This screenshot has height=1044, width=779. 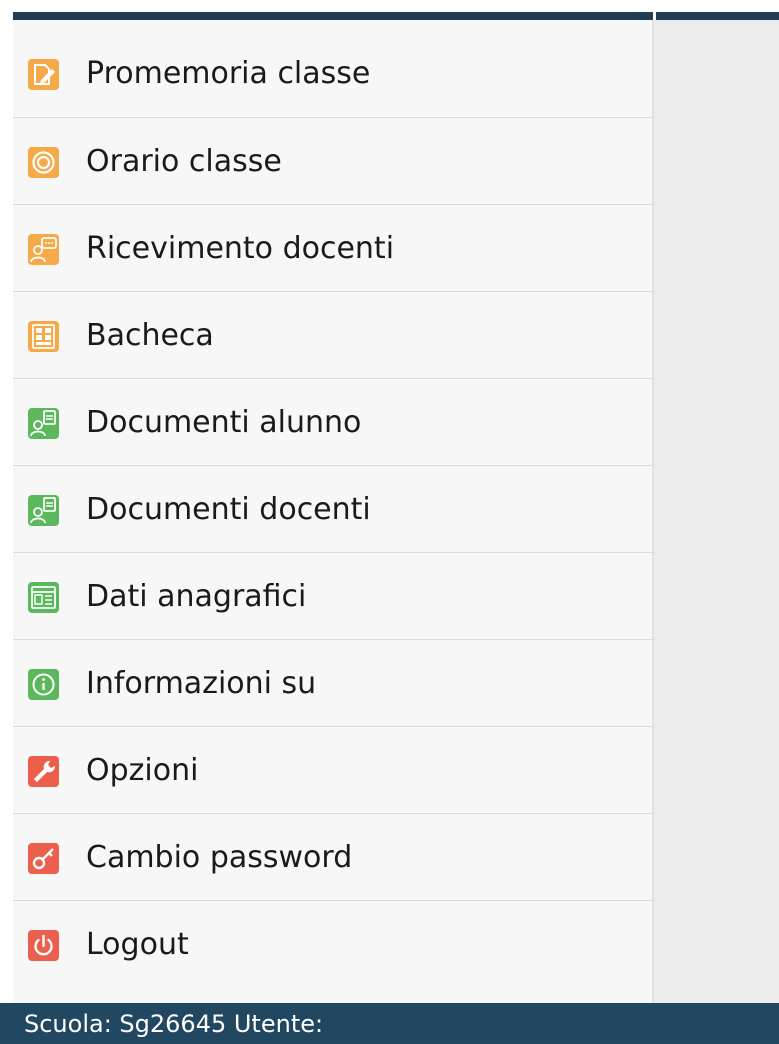 I want to click on menu-label: Promemoria classe, so click(x=228, y=73).